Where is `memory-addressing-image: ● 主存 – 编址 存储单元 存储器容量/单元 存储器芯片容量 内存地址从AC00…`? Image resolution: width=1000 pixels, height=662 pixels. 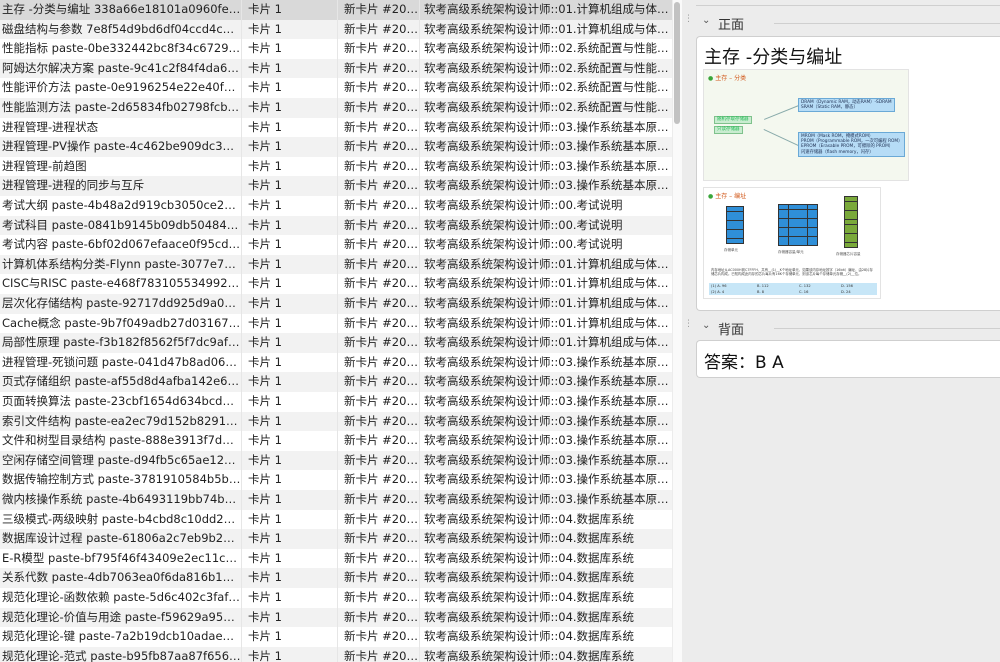 memory-addressing-image: ● 主存 – 编址 存储单元 存储器容量/单元 存储器芯片容量 内存地址从AC00… is located at coordinates (792, 243).